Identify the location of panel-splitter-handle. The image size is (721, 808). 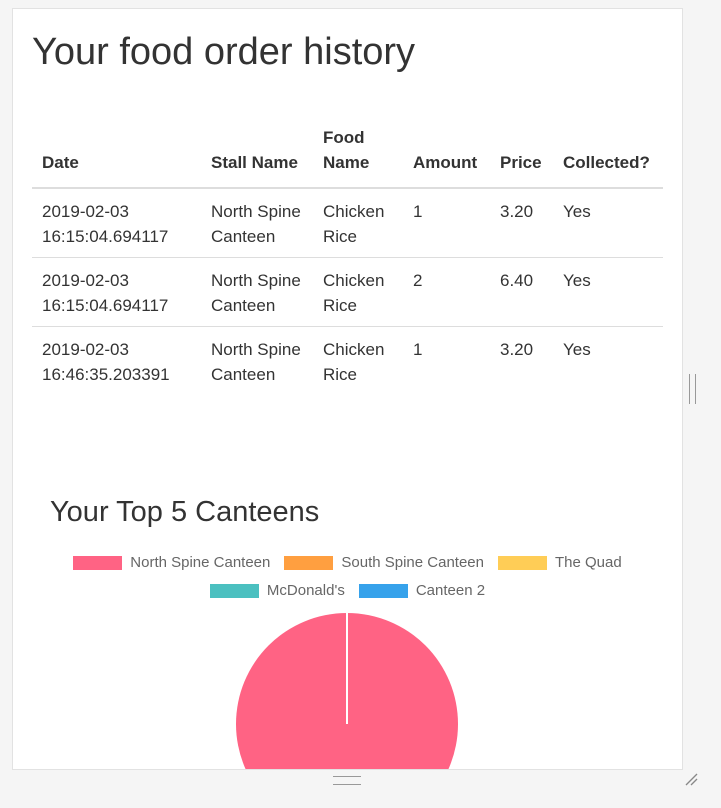
(692, 389).